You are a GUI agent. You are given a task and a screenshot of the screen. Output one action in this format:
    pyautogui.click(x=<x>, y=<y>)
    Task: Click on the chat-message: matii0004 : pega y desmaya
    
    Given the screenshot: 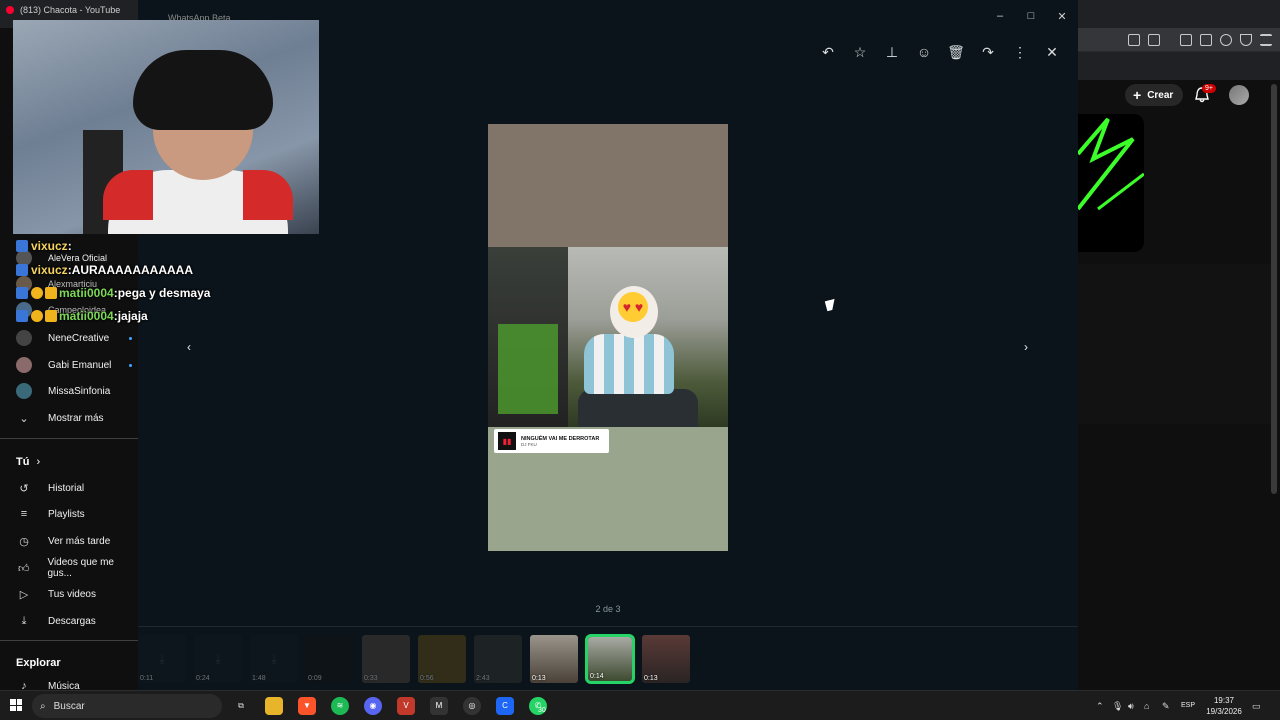 What is the action you would take?
    pyautogui.click(x=113, y=293)
    